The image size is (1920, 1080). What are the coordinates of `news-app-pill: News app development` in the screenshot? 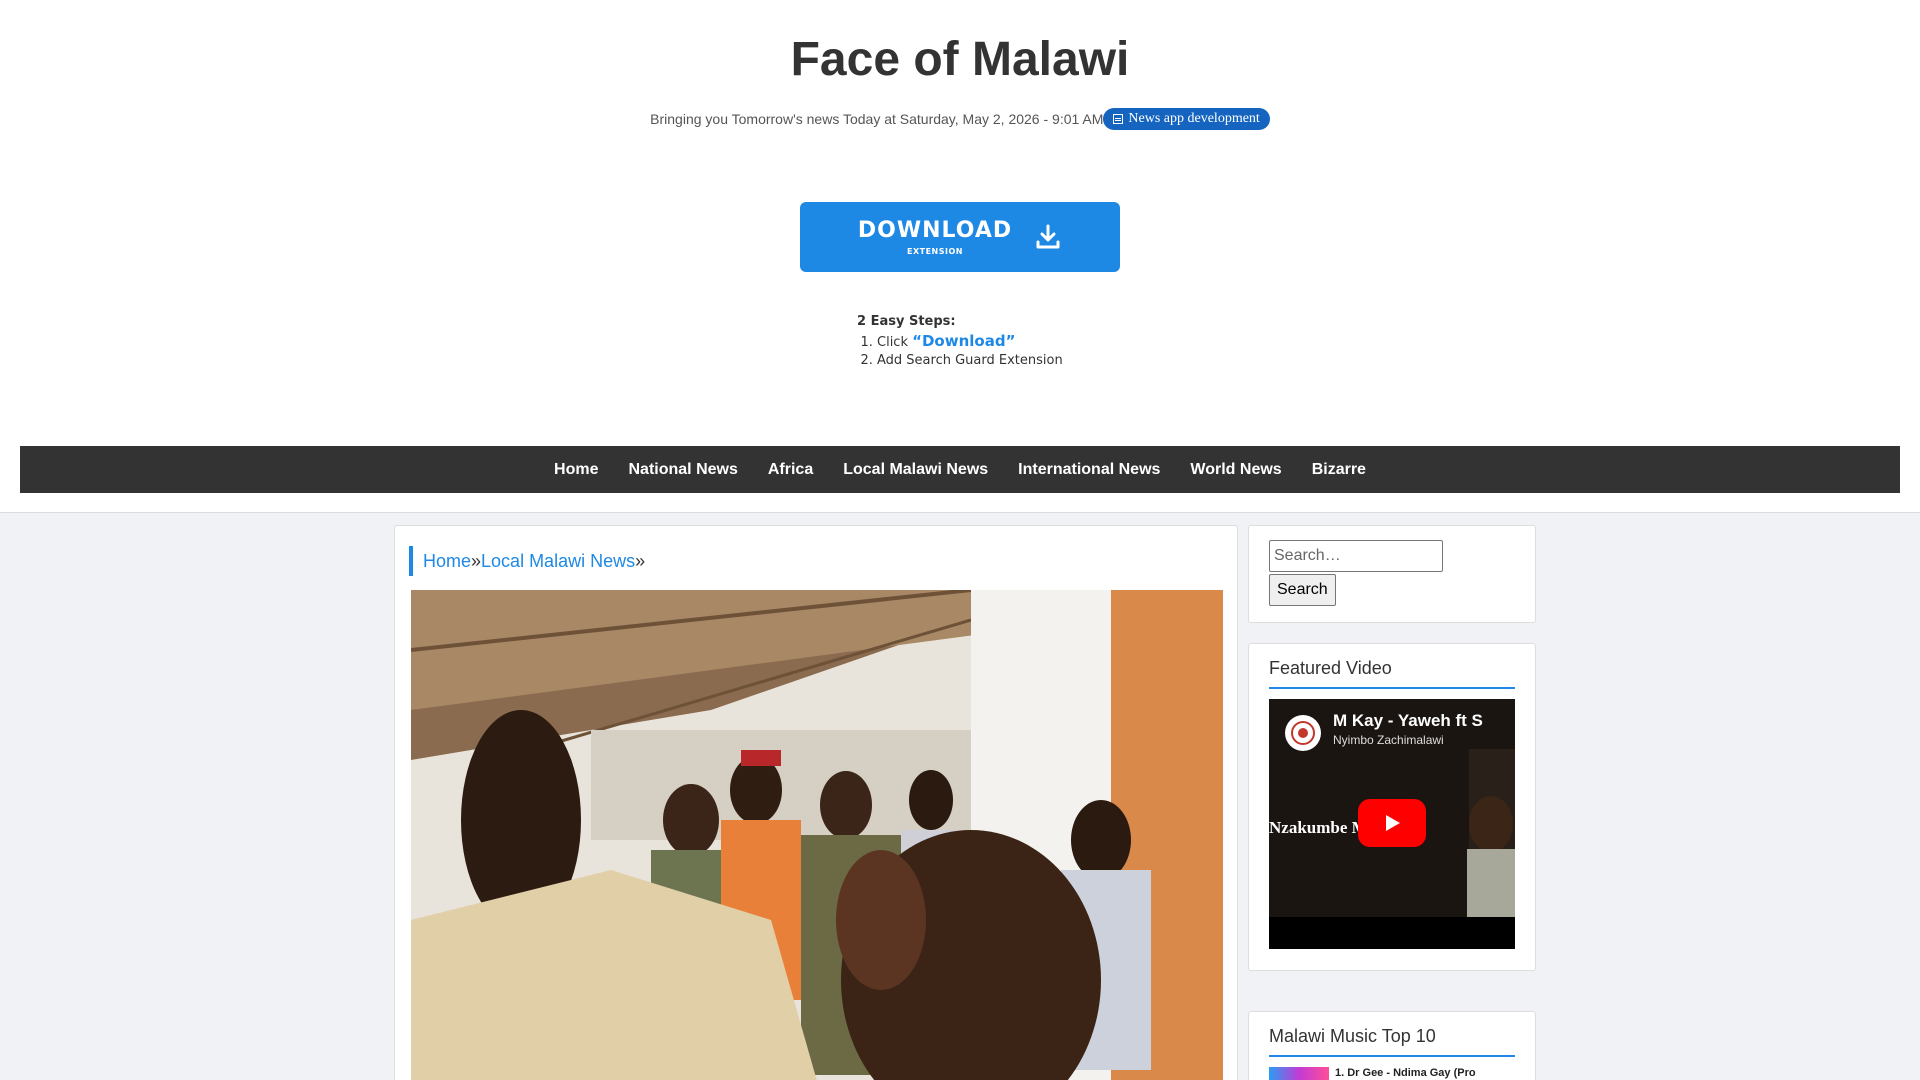 It's located at (1186, 119).